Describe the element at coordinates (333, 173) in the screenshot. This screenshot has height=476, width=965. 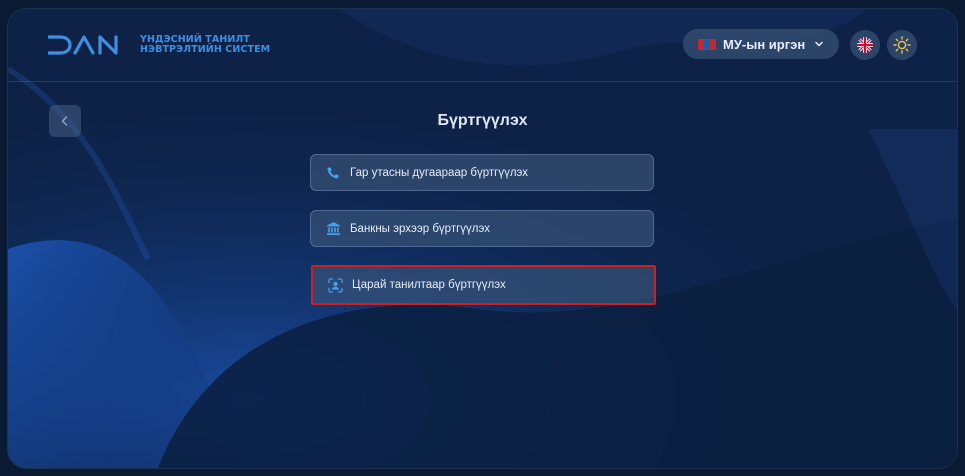
I see `phone-icon` at that location.